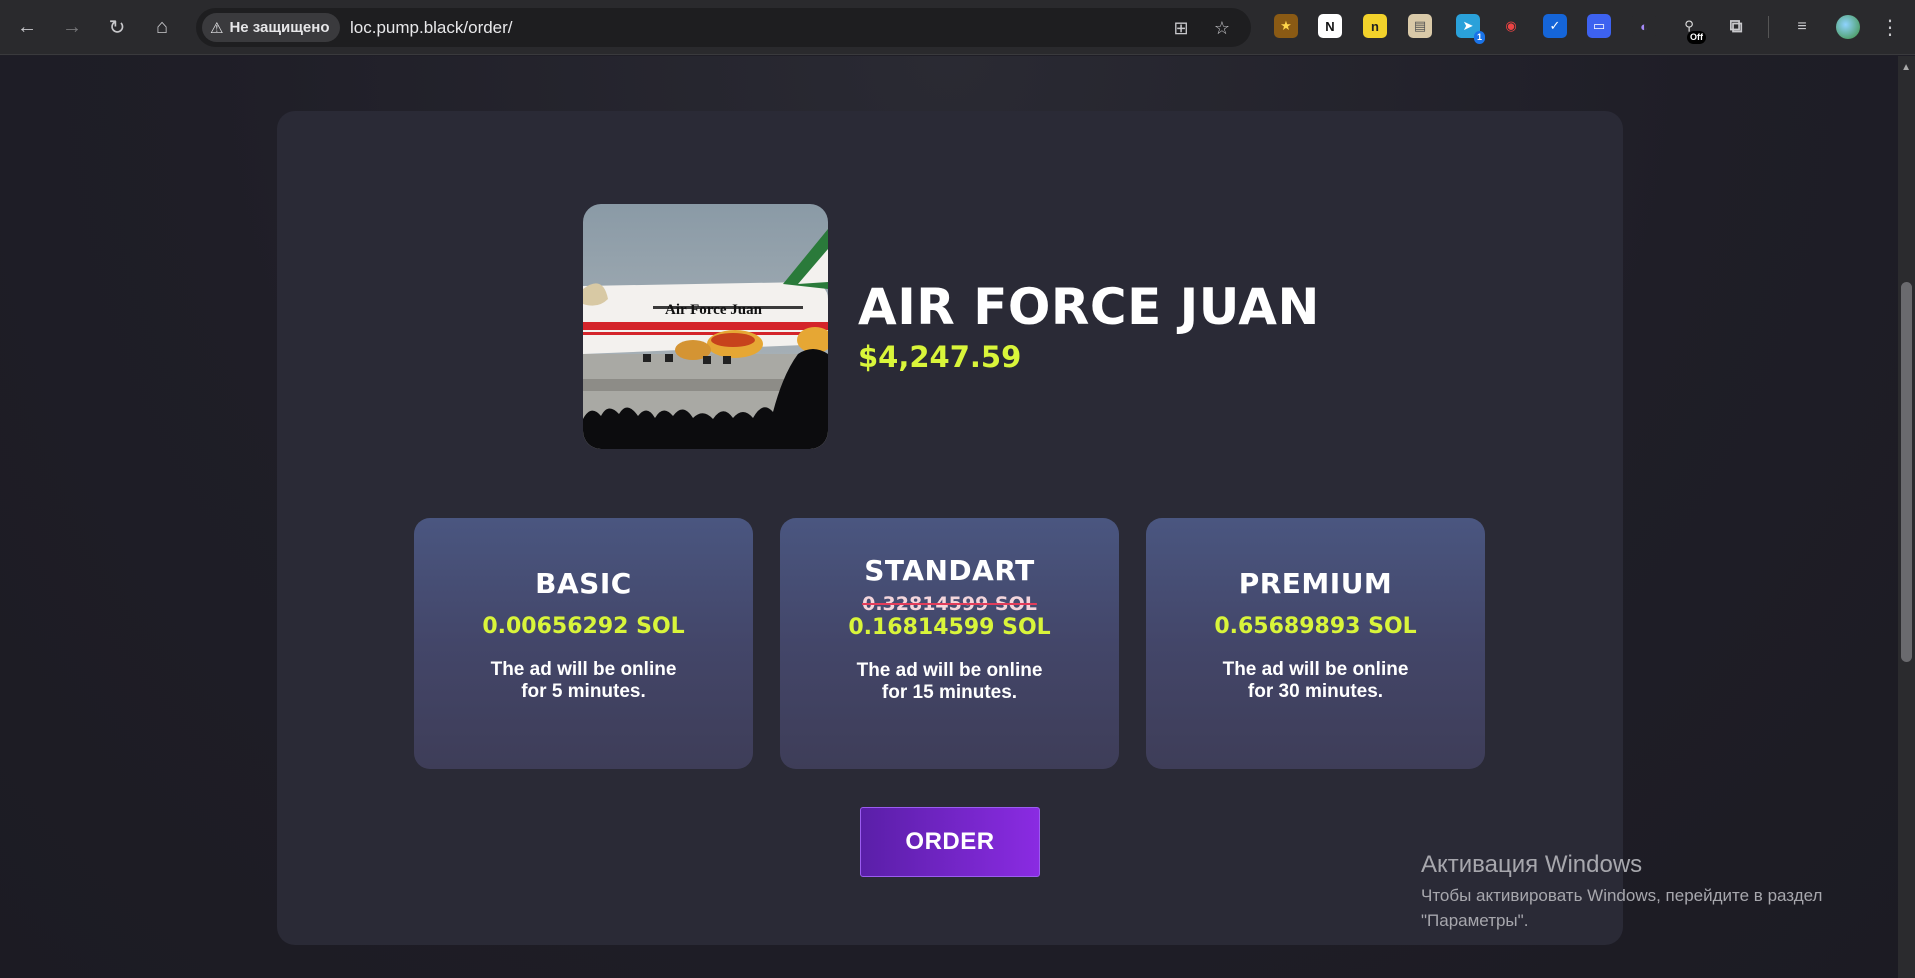 This screenshot has height=978, width=1915. What do you see at coordinates (1802, 27) in the screenshot?
I see `tab-search-icon: ≡` at bounding box center [1802, 27].